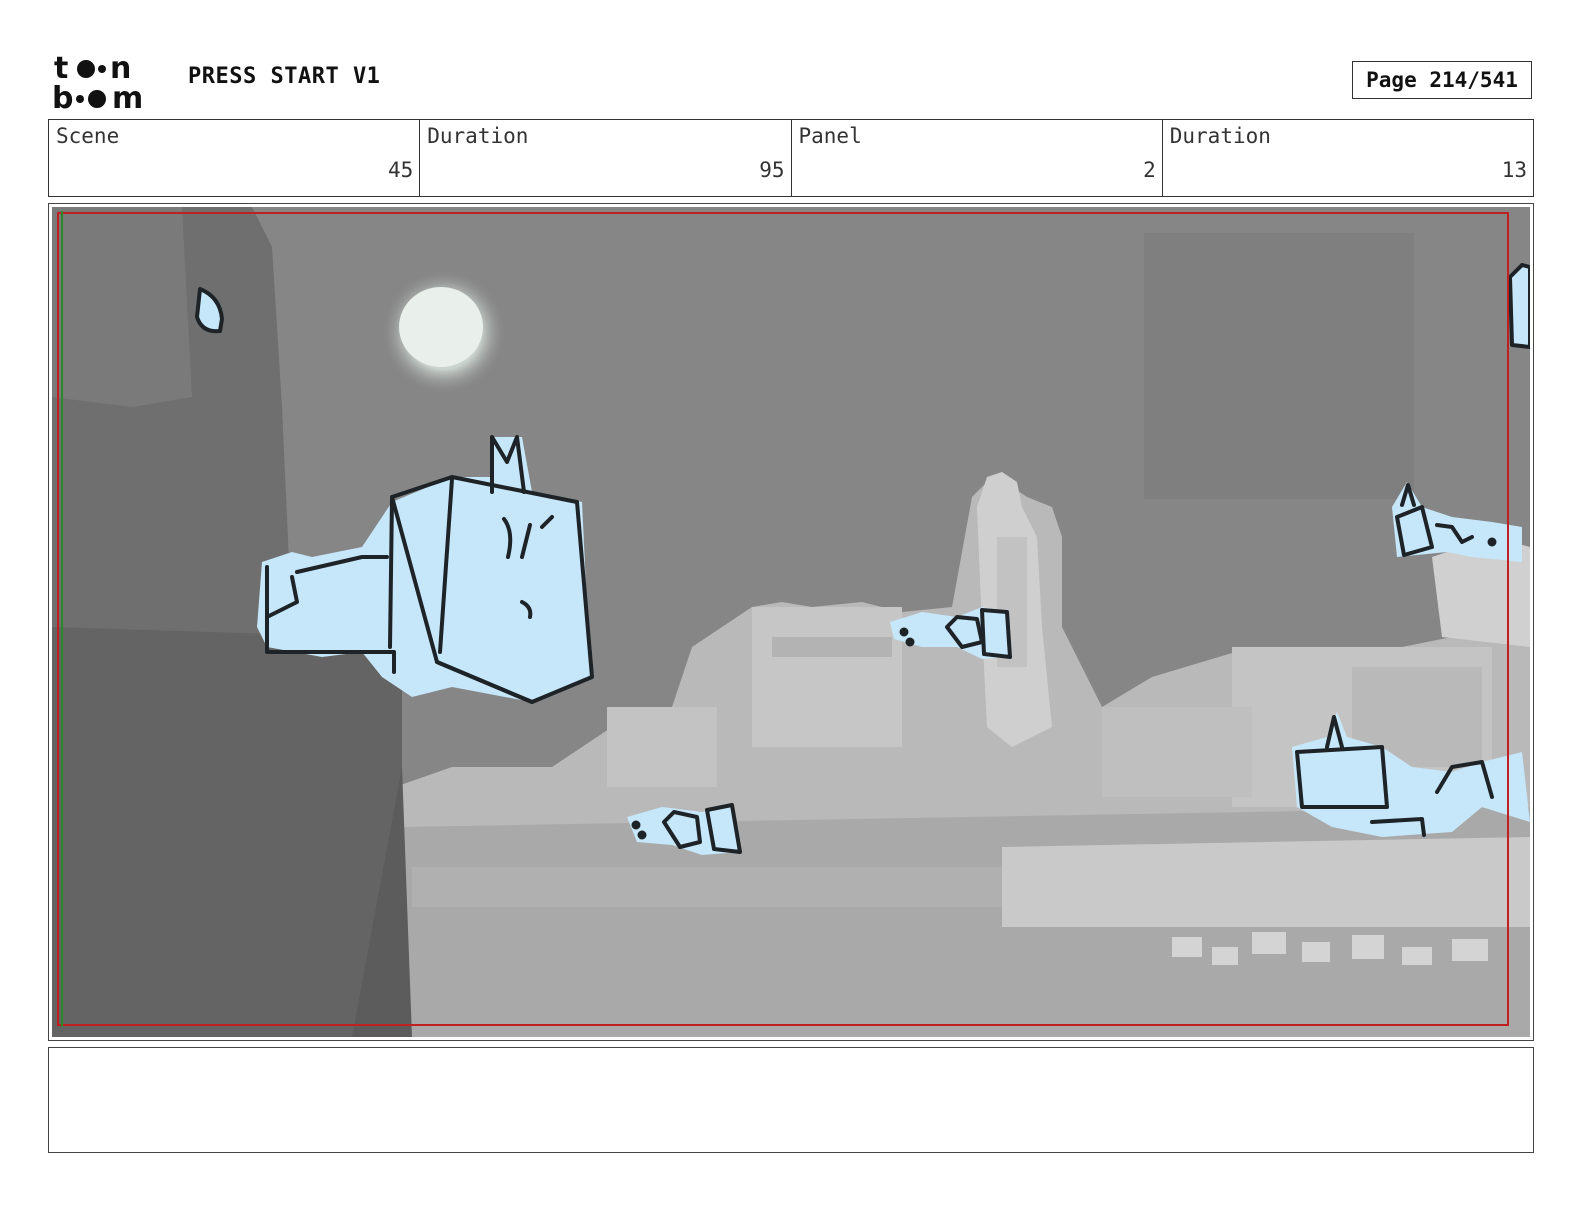 The width and height of the screenshot is (1584, 1224). I want to click on scene-value: 45, so click(400, 170).